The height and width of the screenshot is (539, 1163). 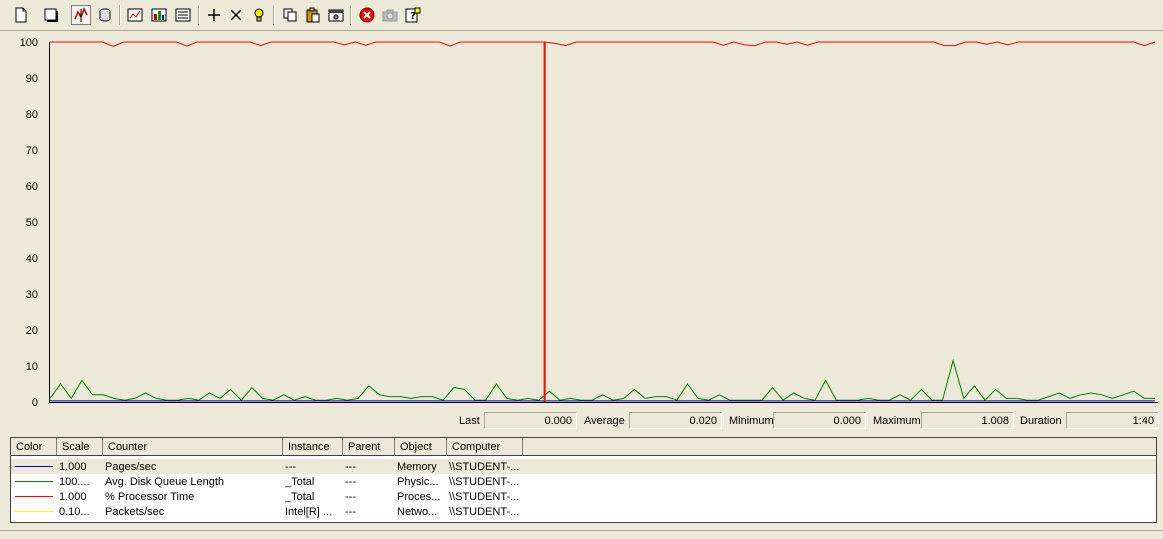 I want to click on new-counter-set-button, so click(x=21, y=15).